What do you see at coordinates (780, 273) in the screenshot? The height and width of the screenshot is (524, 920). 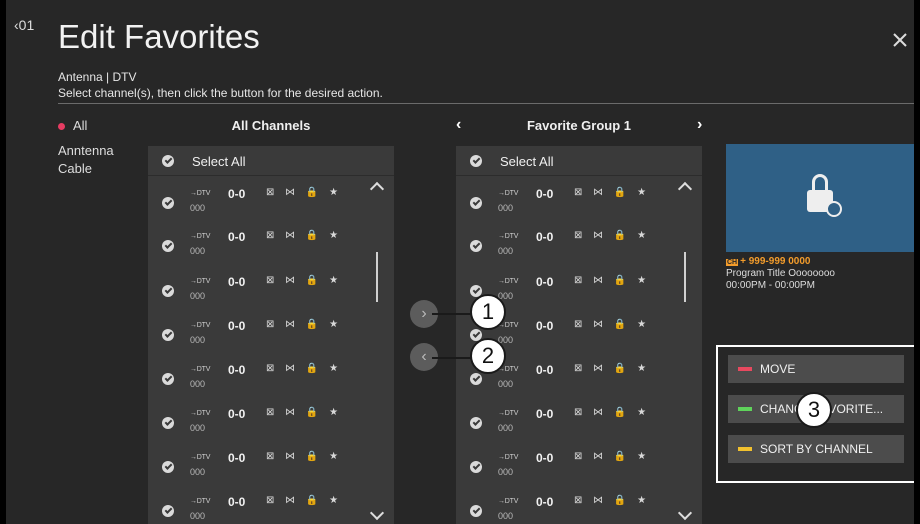 I see `program-title: Program Title Oooooooo` at bounding box center [780, 273].